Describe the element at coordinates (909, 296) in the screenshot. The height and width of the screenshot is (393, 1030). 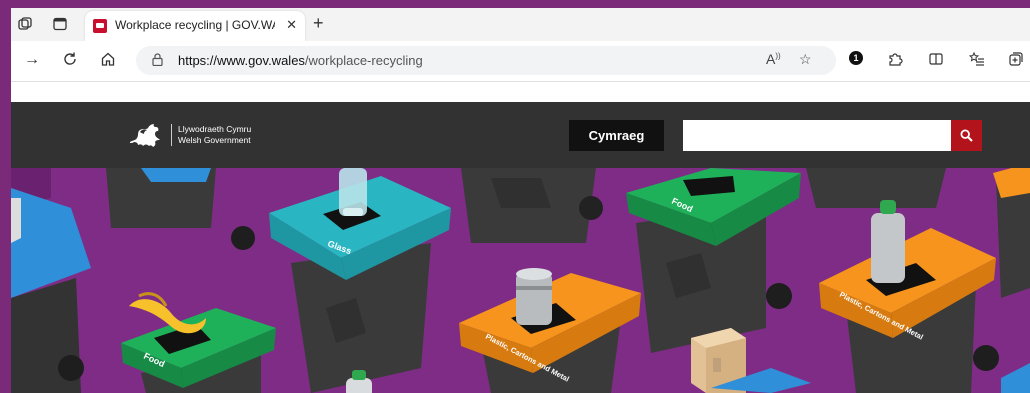
I see `plastic-bin-right: Plastic, Cartons and Metal` at that location.